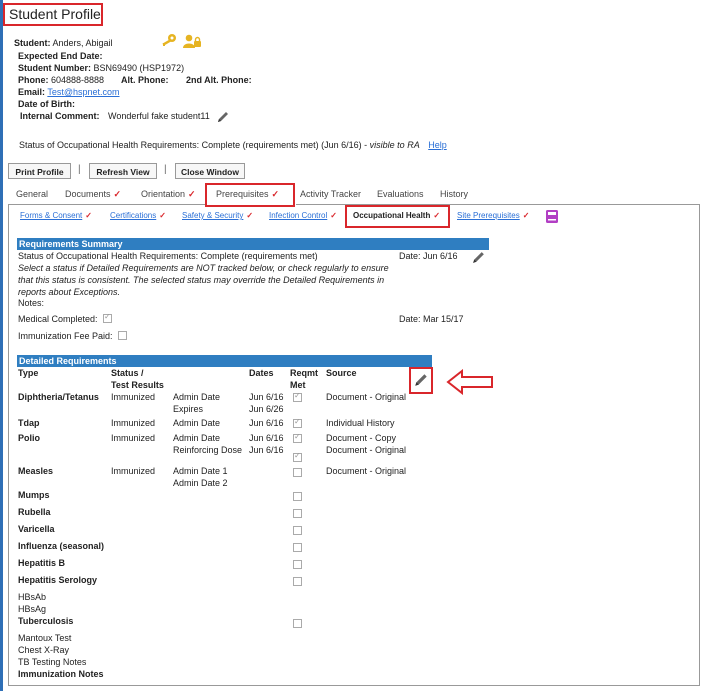 The width and height of the screenshot is (705, 691). What do you see at coordinates (297, 530) in the screenshot?
I see `row-varicella-met-checkbox` at bounding box center [297, 530].